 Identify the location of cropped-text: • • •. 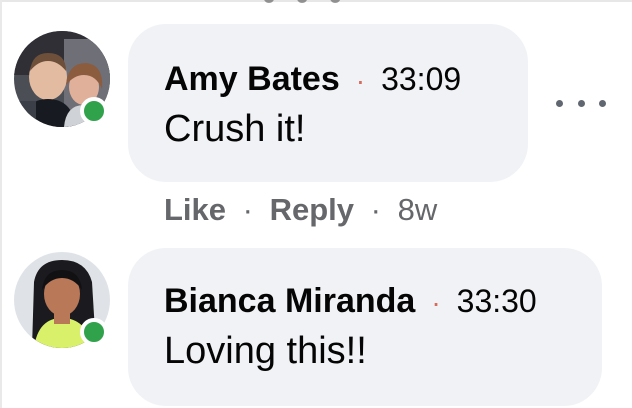
(304, 10).